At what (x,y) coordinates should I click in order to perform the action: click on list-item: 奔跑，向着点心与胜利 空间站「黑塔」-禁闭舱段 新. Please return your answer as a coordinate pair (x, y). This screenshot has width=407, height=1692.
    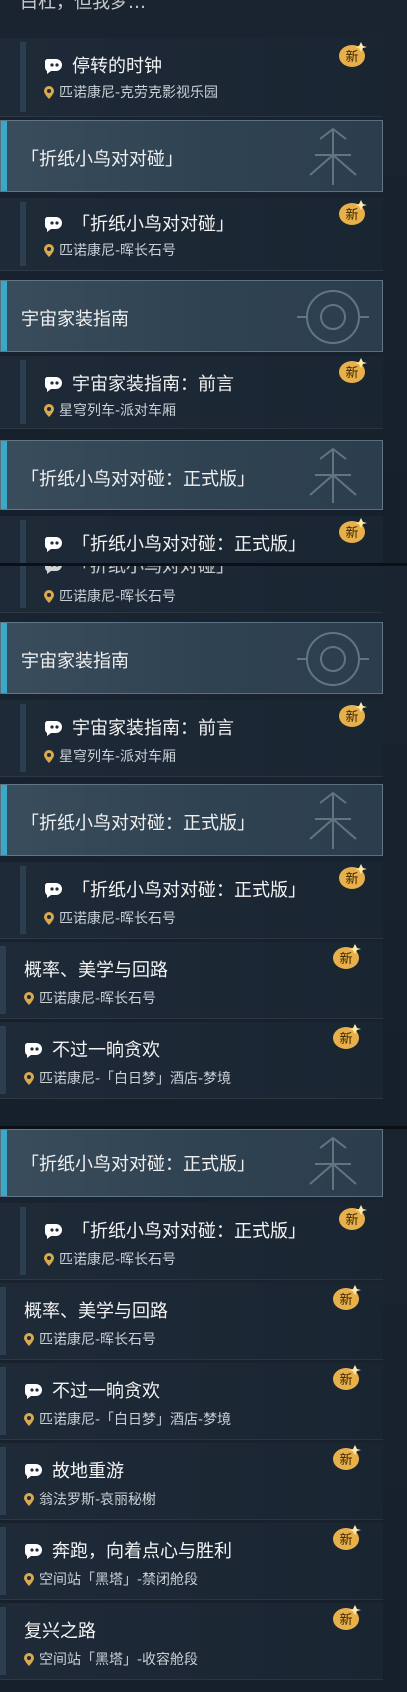
    Looking at the image, I should click on (191, 1561).